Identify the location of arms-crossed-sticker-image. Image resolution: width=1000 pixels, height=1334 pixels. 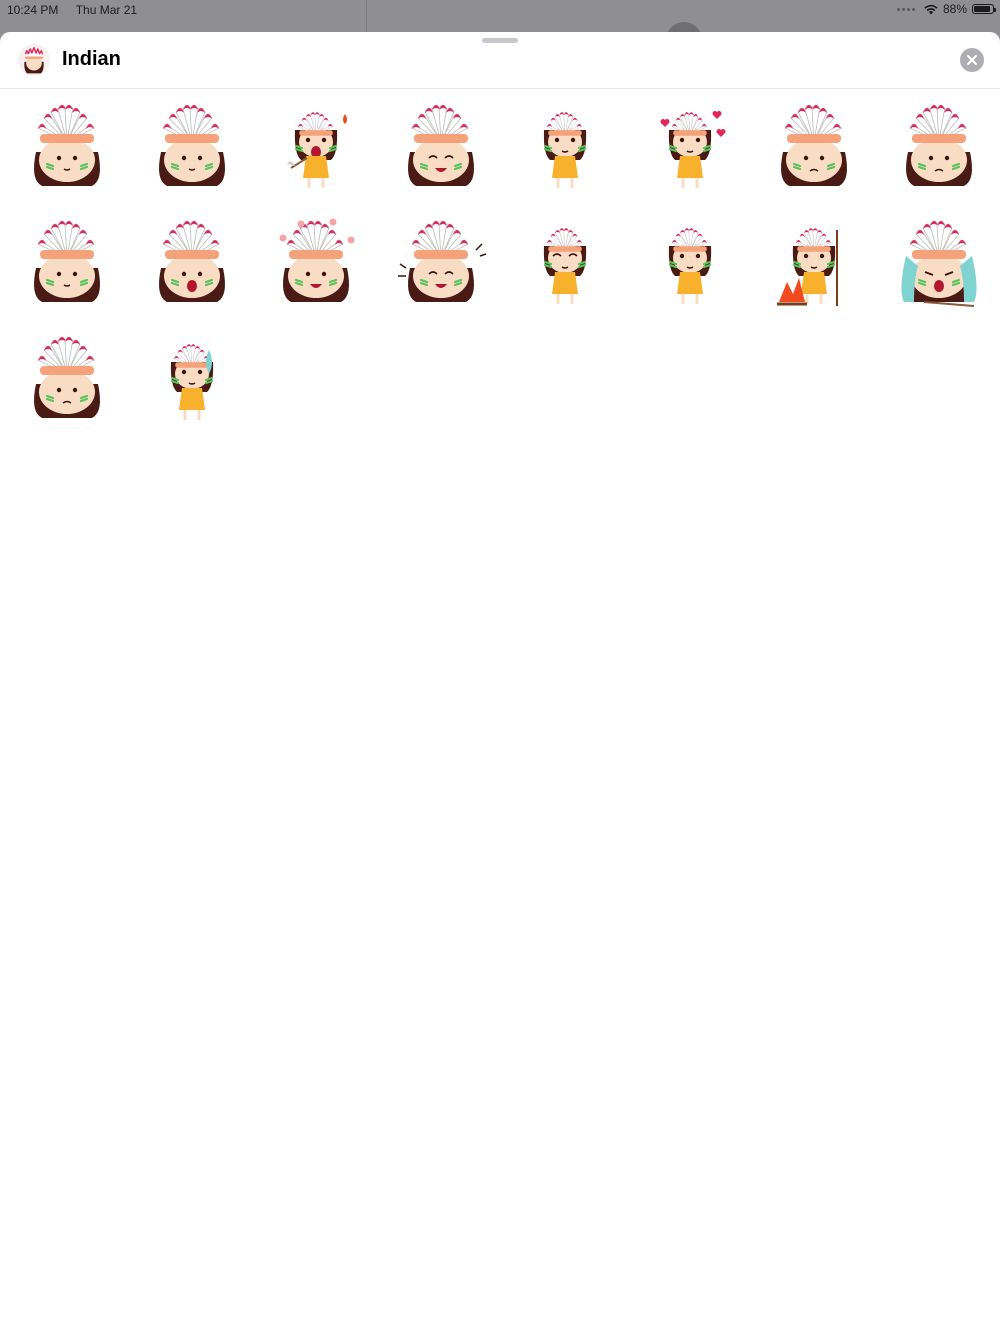
(565, 149).